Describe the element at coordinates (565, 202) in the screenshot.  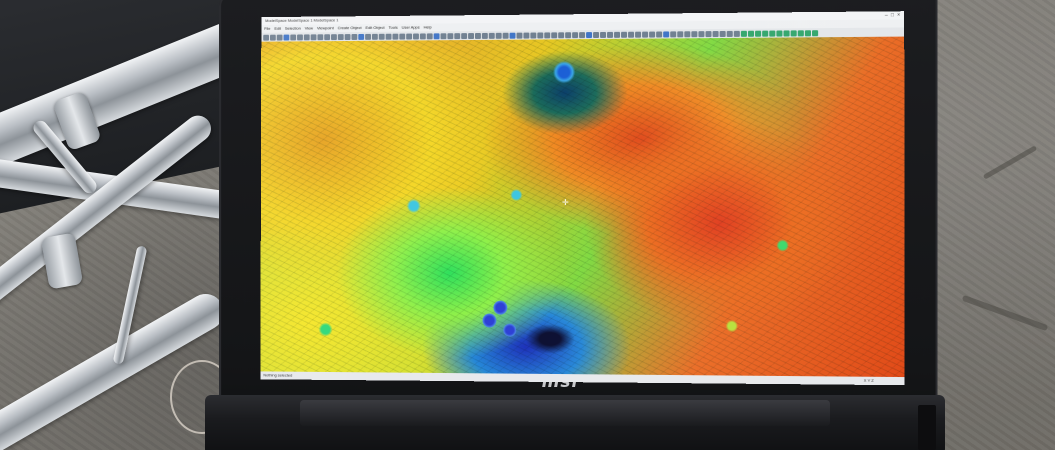
I see `cursor-icon: ✛` at that location.